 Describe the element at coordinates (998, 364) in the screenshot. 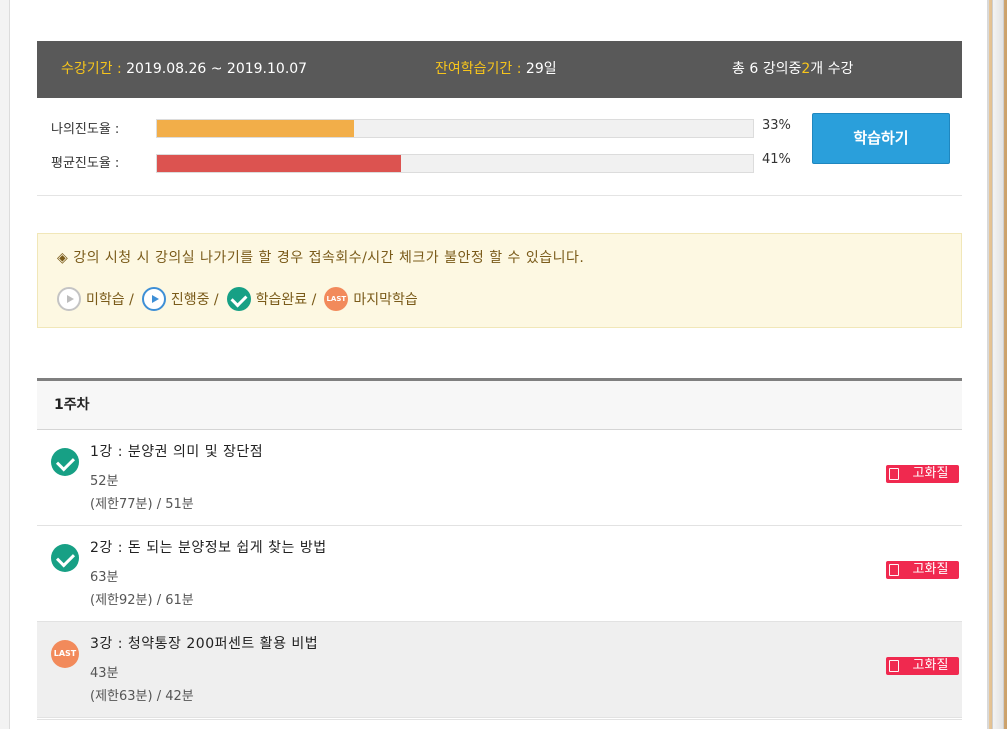

I see `vertical-scrollbar` at that location.